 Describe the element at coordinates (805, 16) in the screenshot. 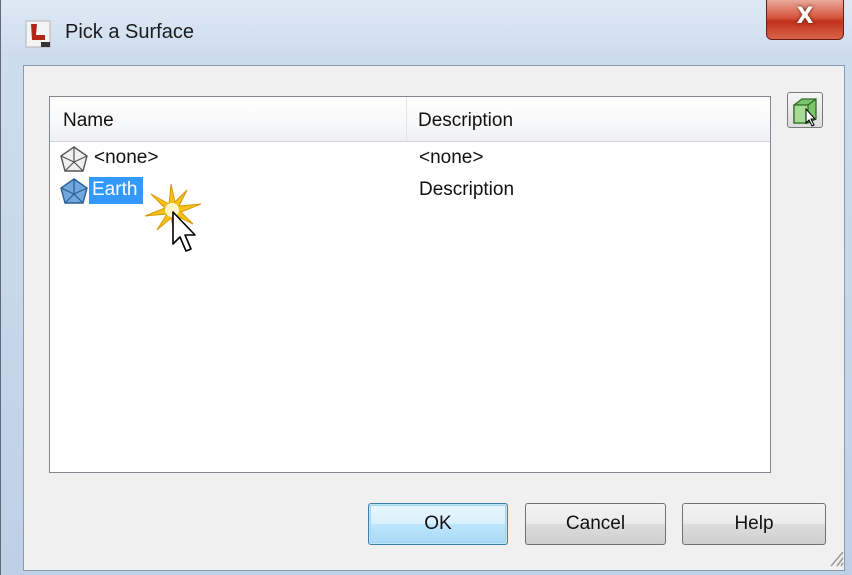

I see `close-icon: X` at that location.